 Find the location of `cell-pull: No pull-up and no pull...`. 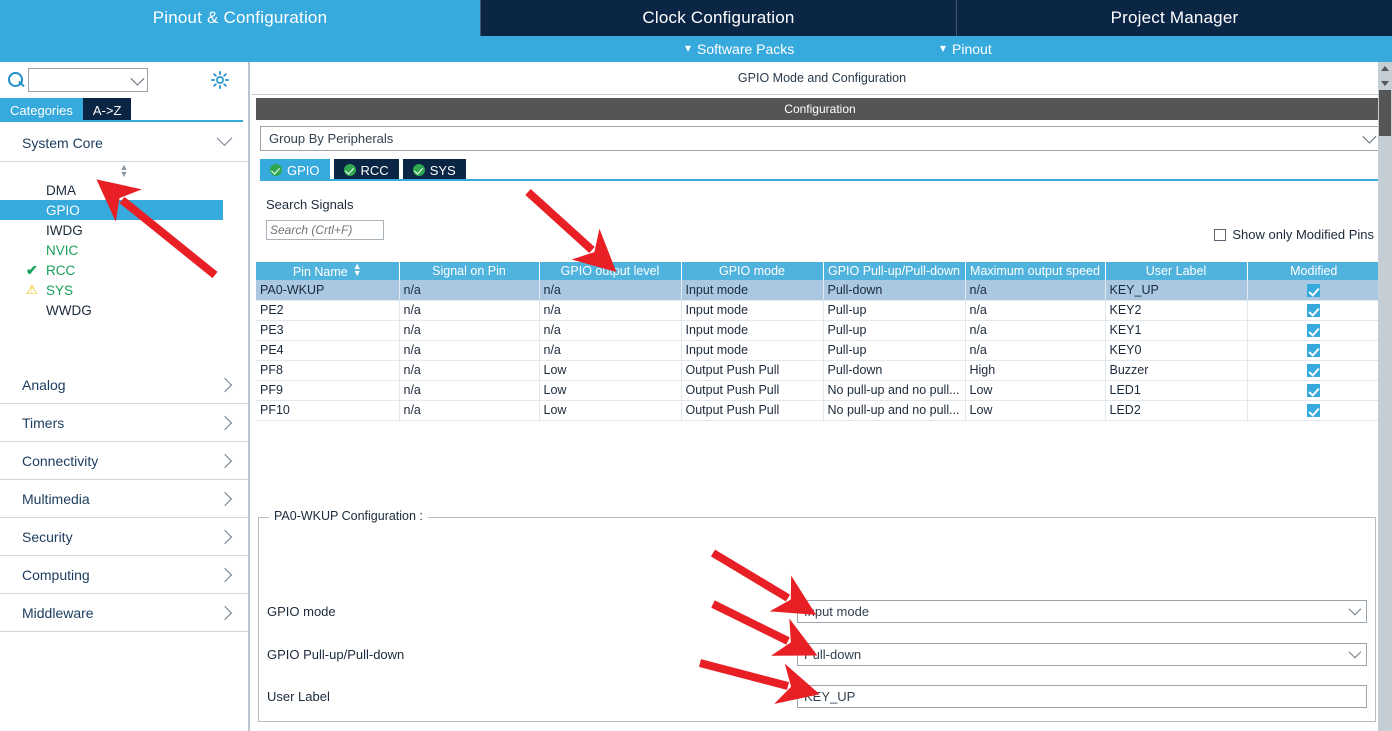

cell-pull: No pull-up and no pull... is located at coordinates (894, 390).